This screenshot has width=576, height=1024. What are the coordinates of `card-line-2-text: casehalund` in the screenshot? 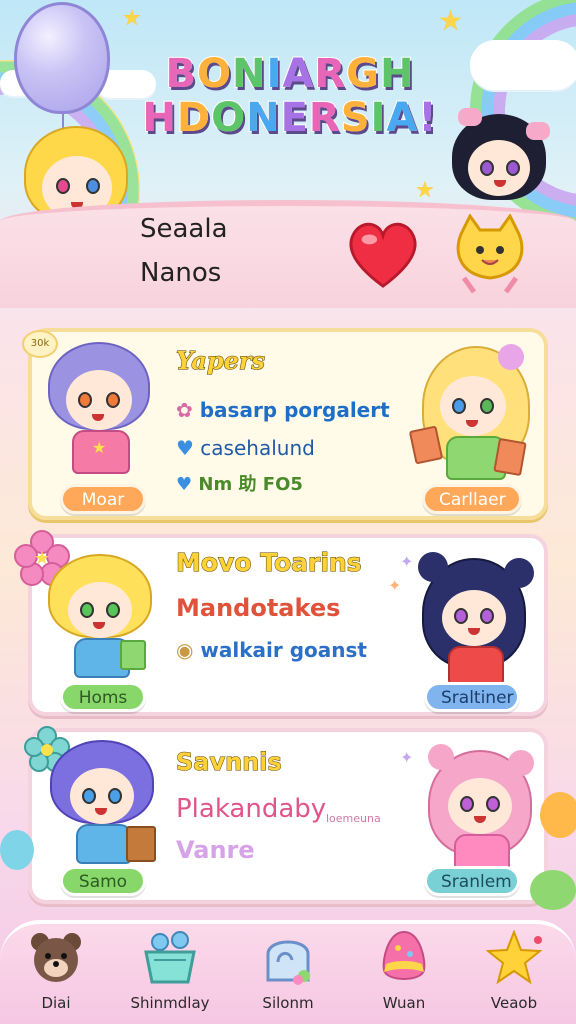 It's located at (257, 448).